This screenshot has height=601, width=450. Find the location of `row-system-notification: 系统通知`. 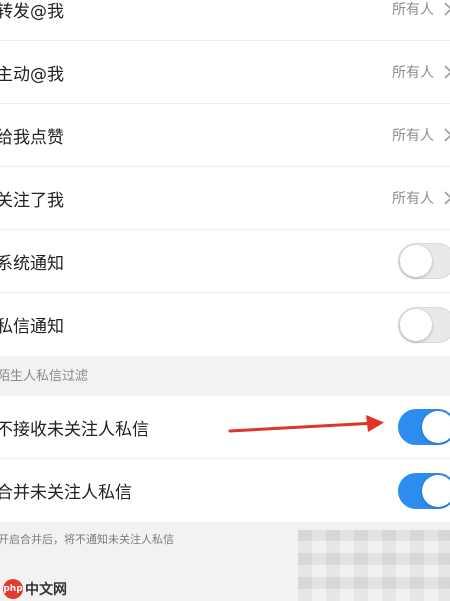

row-system-notification: 系统通知 is located at coordinates (225, 261).